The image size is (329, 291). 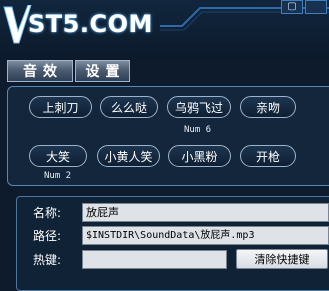 I want to click on sound-button-kiss: 亲吻, so click(x=268, y=107).